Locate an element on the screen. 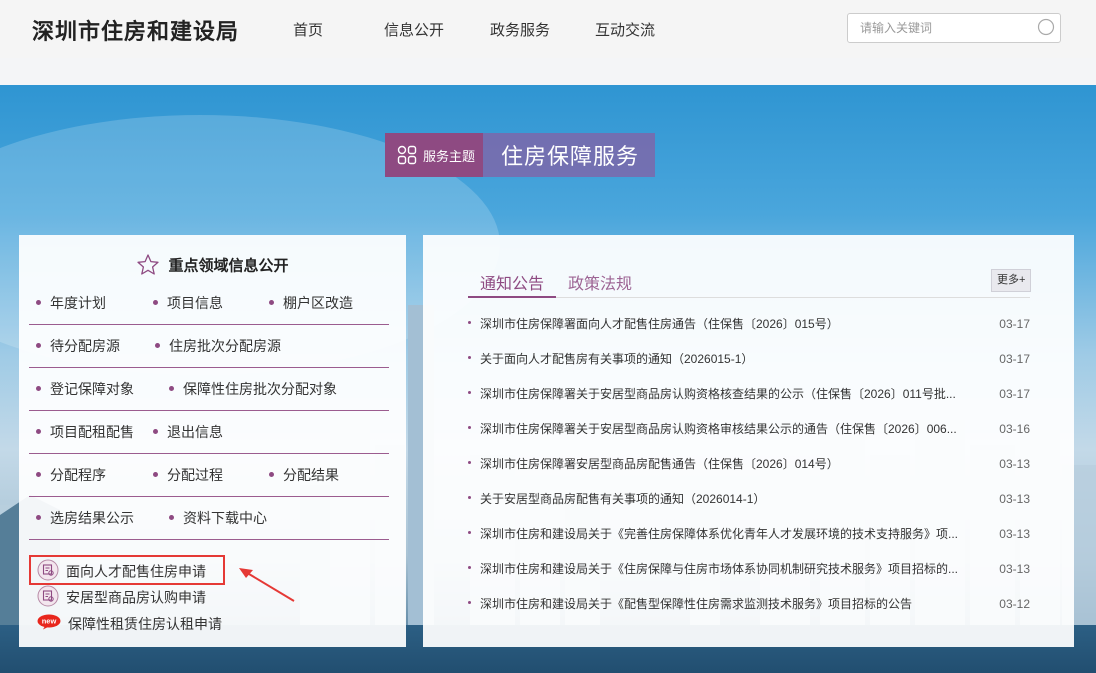 Image resolution: width=1096 pixels, height=673 pixels. news-item: 深圳市住房保障署面向人才配售住房通告（住保售〔2026〕015号） 03-17 is located at coordinates (749, 324).